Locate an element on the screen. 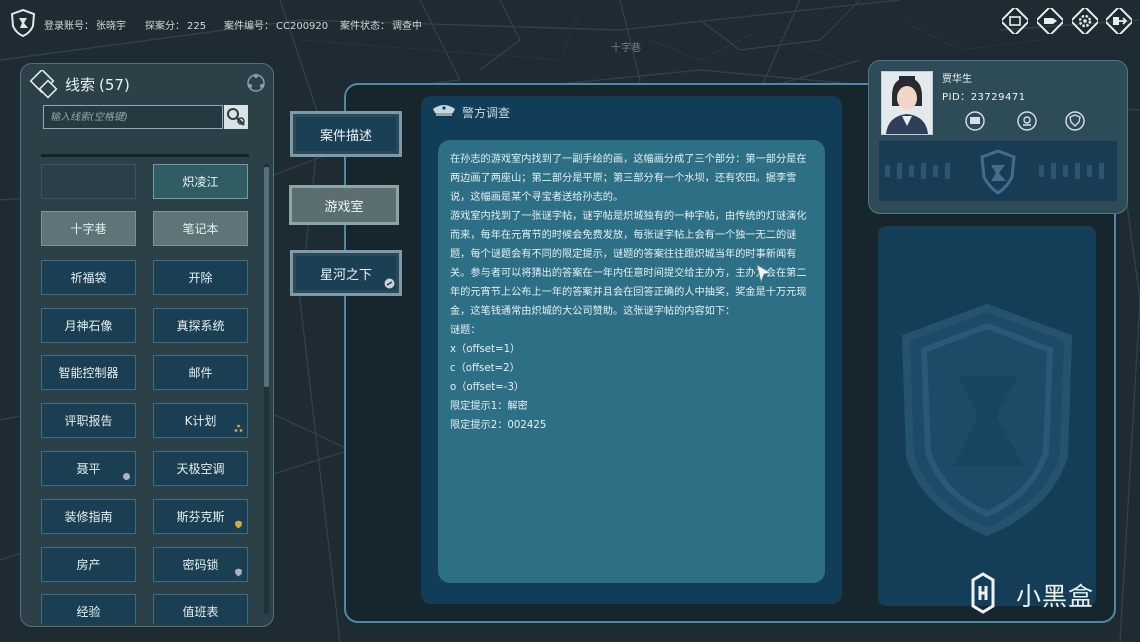  tab-game-room: 游戏室 is located at coordinates (344, 205).